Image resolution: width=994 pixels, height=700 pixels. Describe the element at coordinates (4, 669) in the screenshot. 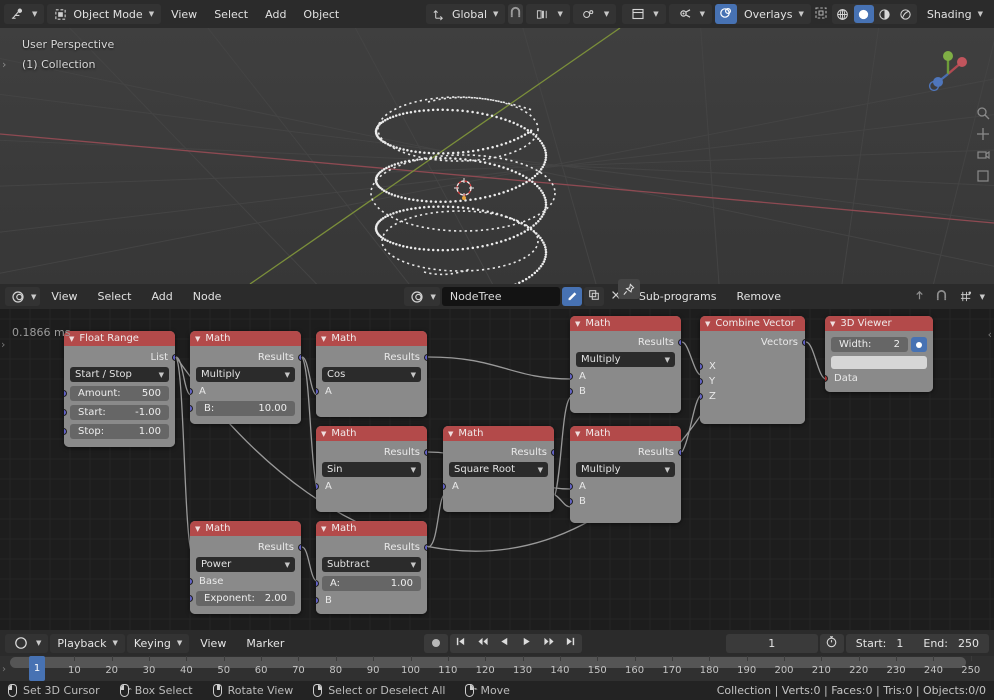

I see `timeline-sidebar-toggle: ›` at that location.